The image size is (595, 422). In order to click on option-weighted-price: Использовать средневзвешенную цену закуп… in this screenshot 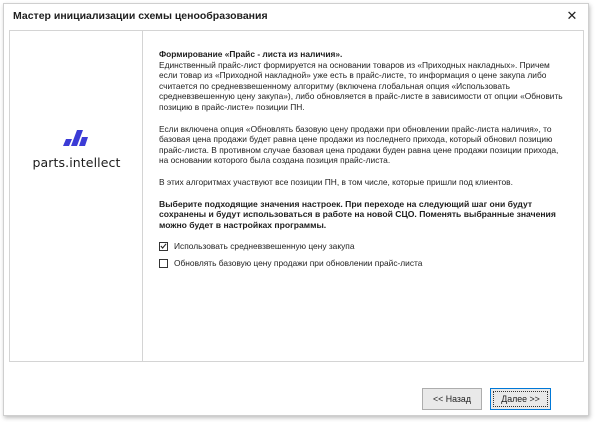, I will do `click(364, 246)`.